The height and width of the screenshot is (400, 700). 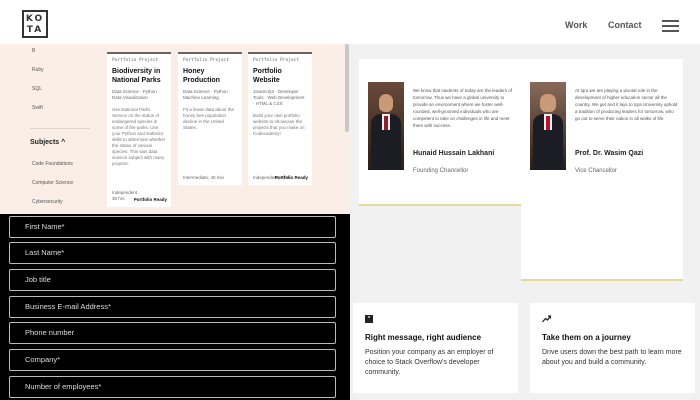 I want to click on chancellor-name: Hunaid Hussain Lakhani, so click(x=454, y=153).